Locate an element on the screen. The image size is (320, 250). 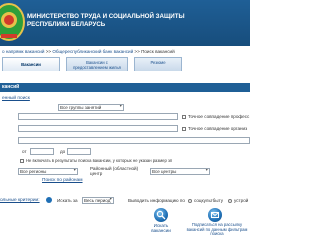
tab-vacancies-housing: Вакансии с предоставлением жилья is located at coordinates (97, 64).